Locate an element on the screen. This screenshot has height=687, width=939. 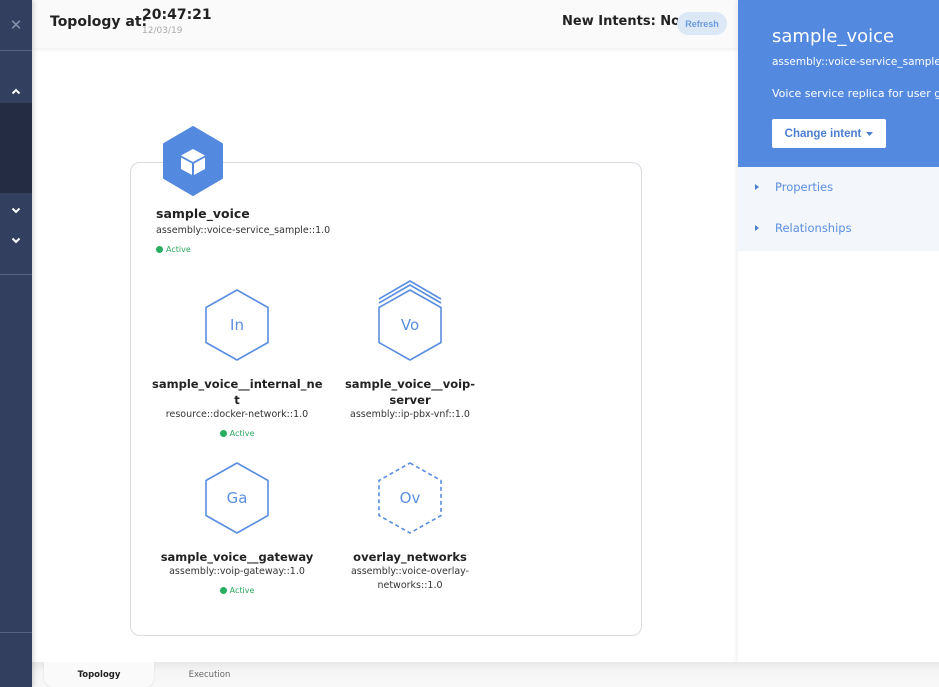
header-title: Topology at: is located at coordinates (99, 22).